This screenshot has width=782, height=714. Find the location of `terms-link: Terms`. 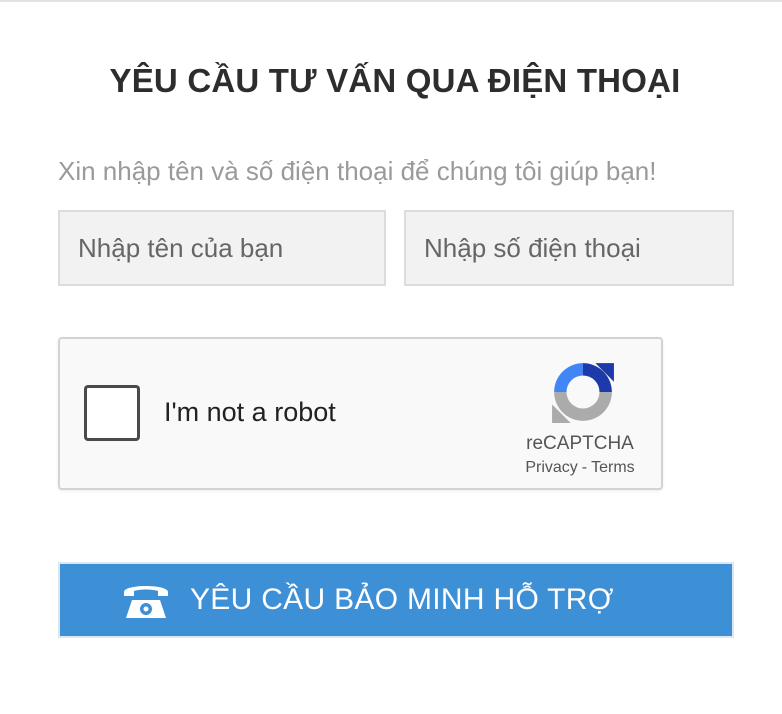

terms-link: Terms is located at coordinates (613, 467).